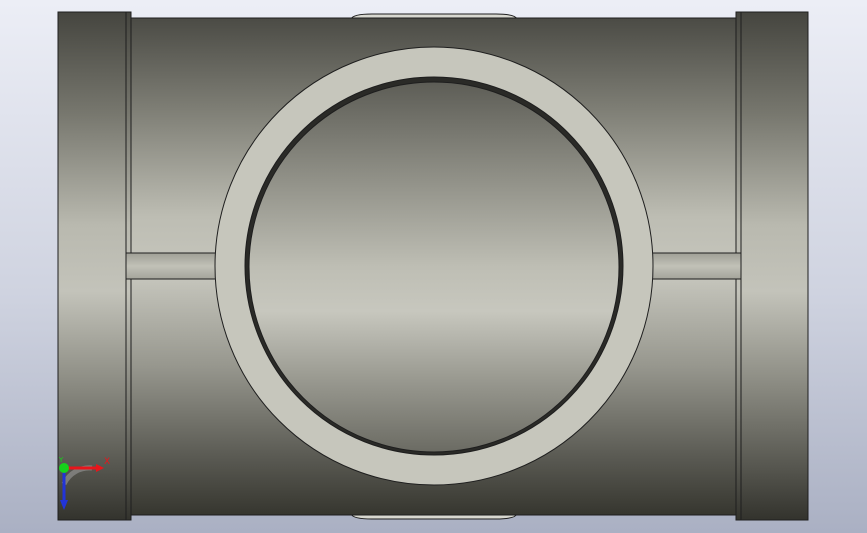 This screenshot has height=533, width=867. I want to click on x-axis-label: X, so click(107, 462).